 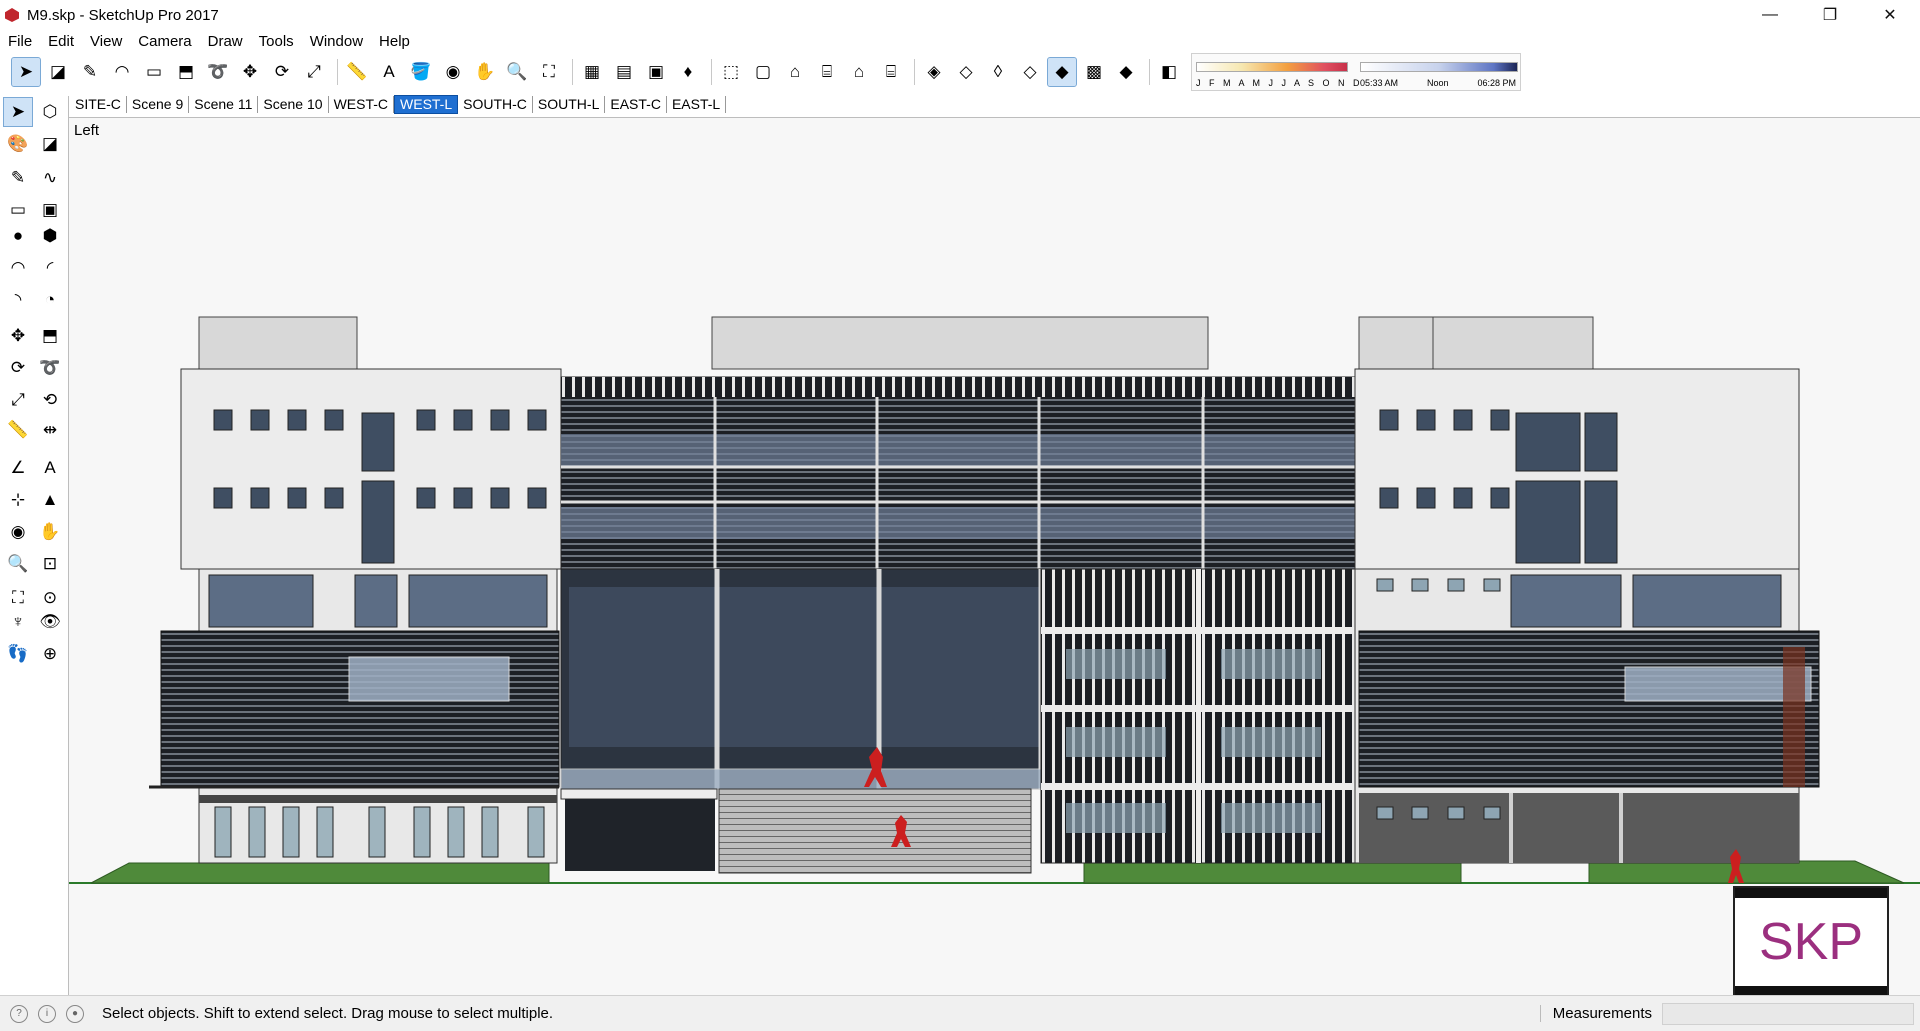 What do you see at coordinates (362, 104) in the screenshot?
I see `scene-tab-west-c: WEST-C` at bounding box center [362, 104].